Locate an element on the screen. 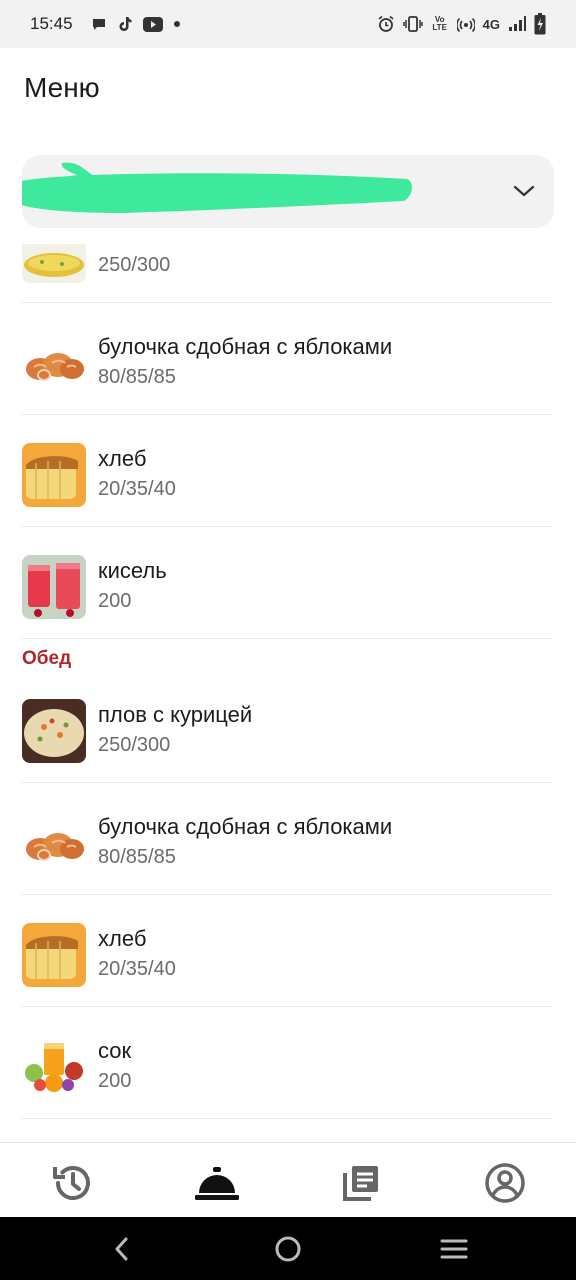  section-title-lunch: Обед is located at coordinates (47, 658).